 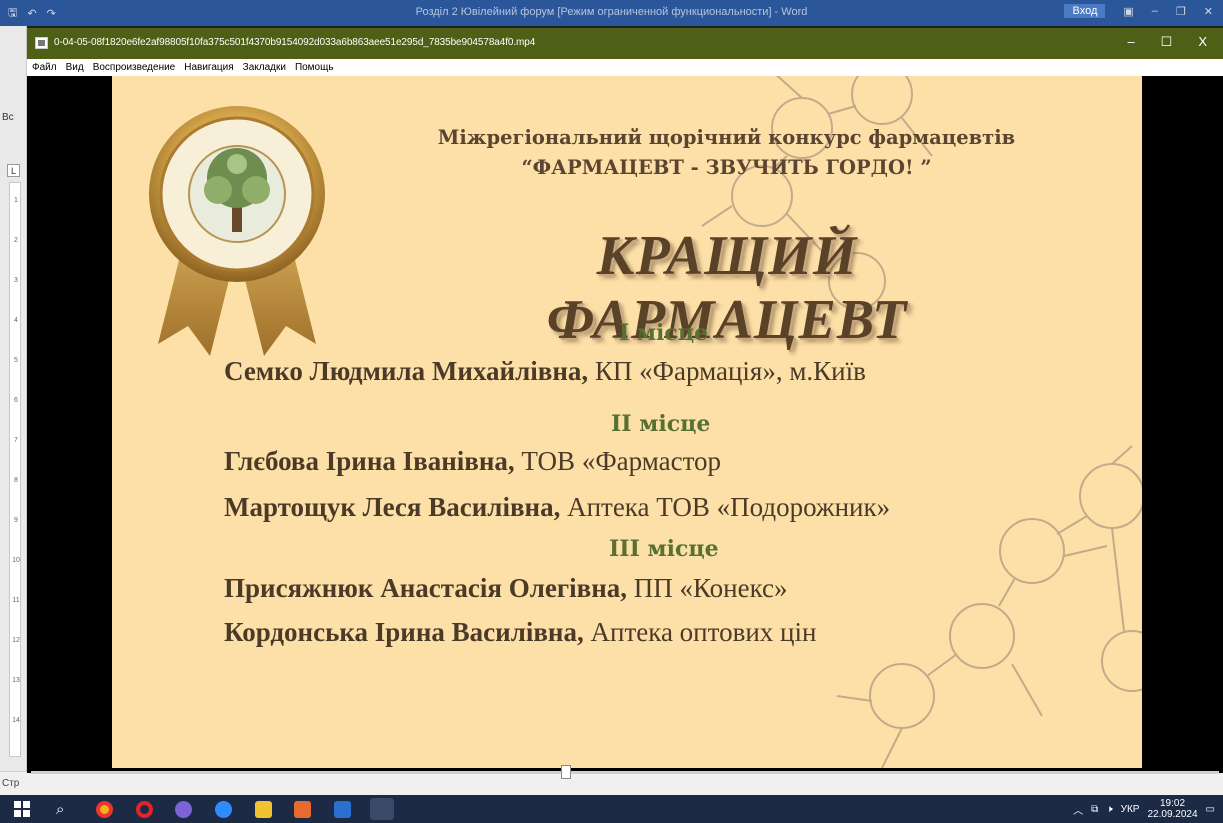 What do you see at coordinates (237, 231) in the screenshot?
I see `contest-seal-logo` at bounding box center [237, 231].